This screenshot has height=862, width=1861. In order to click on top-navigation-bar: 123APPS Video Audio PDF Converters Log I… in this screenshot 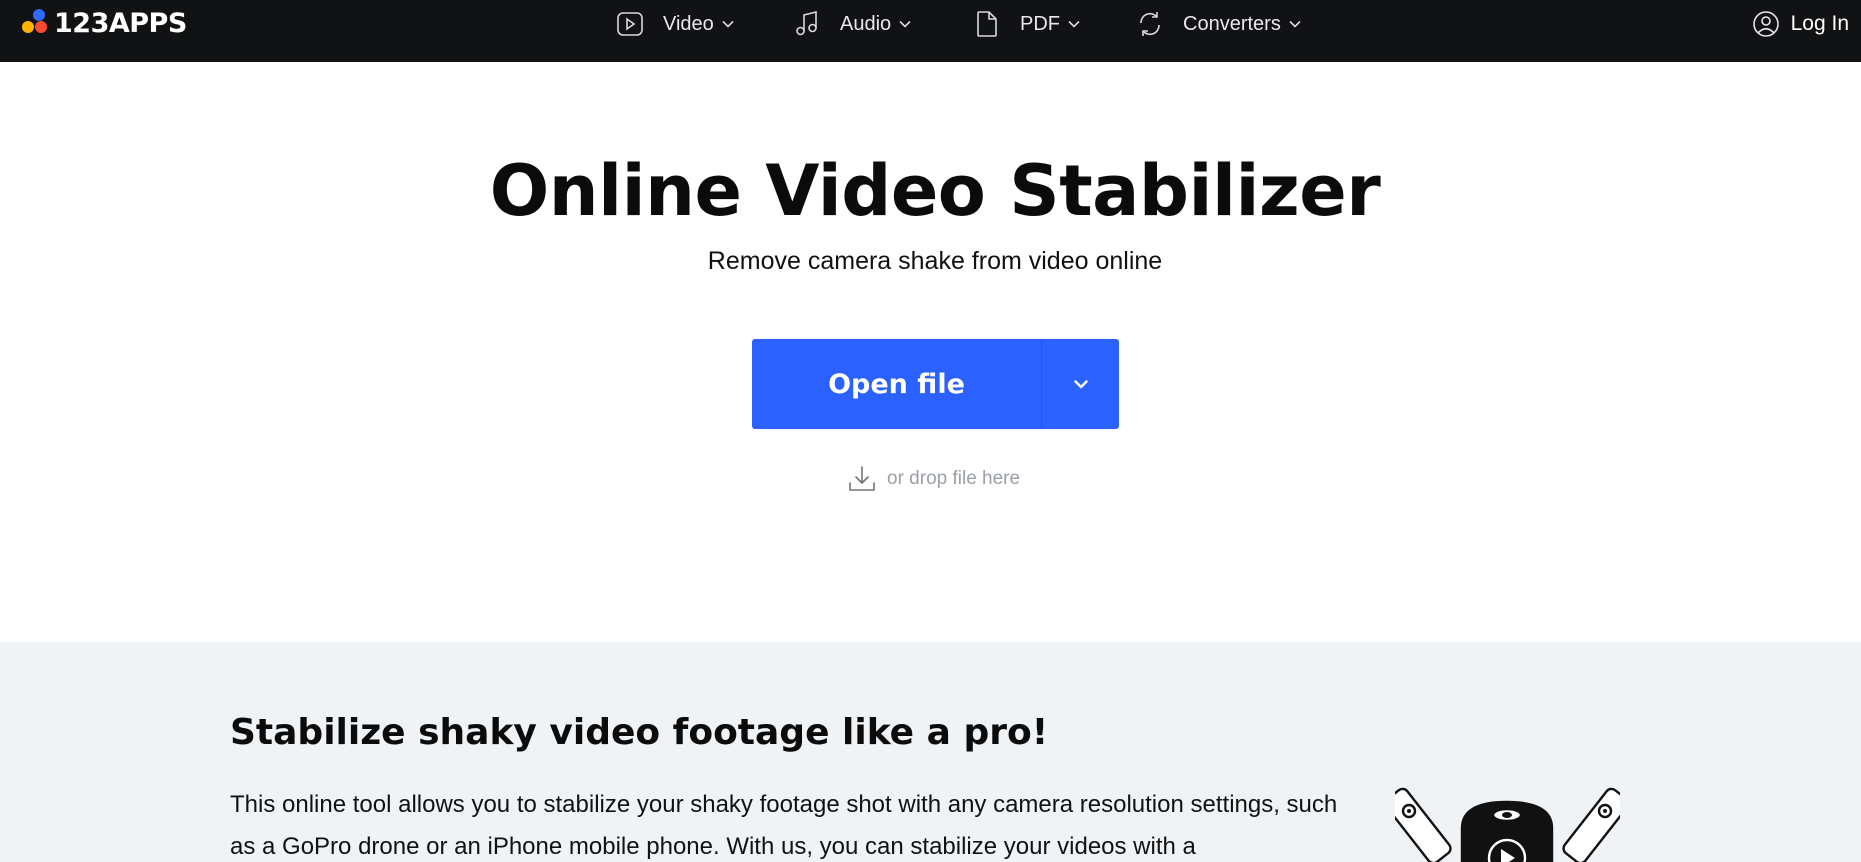, I will do `click(930, 31)`.